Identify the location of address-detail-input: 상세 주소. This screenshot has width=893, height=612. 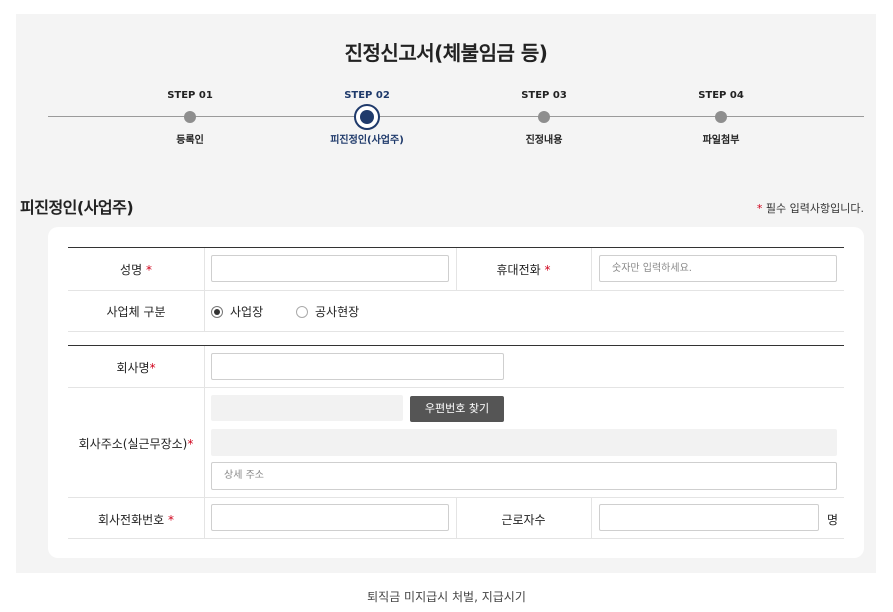
(524, 476).